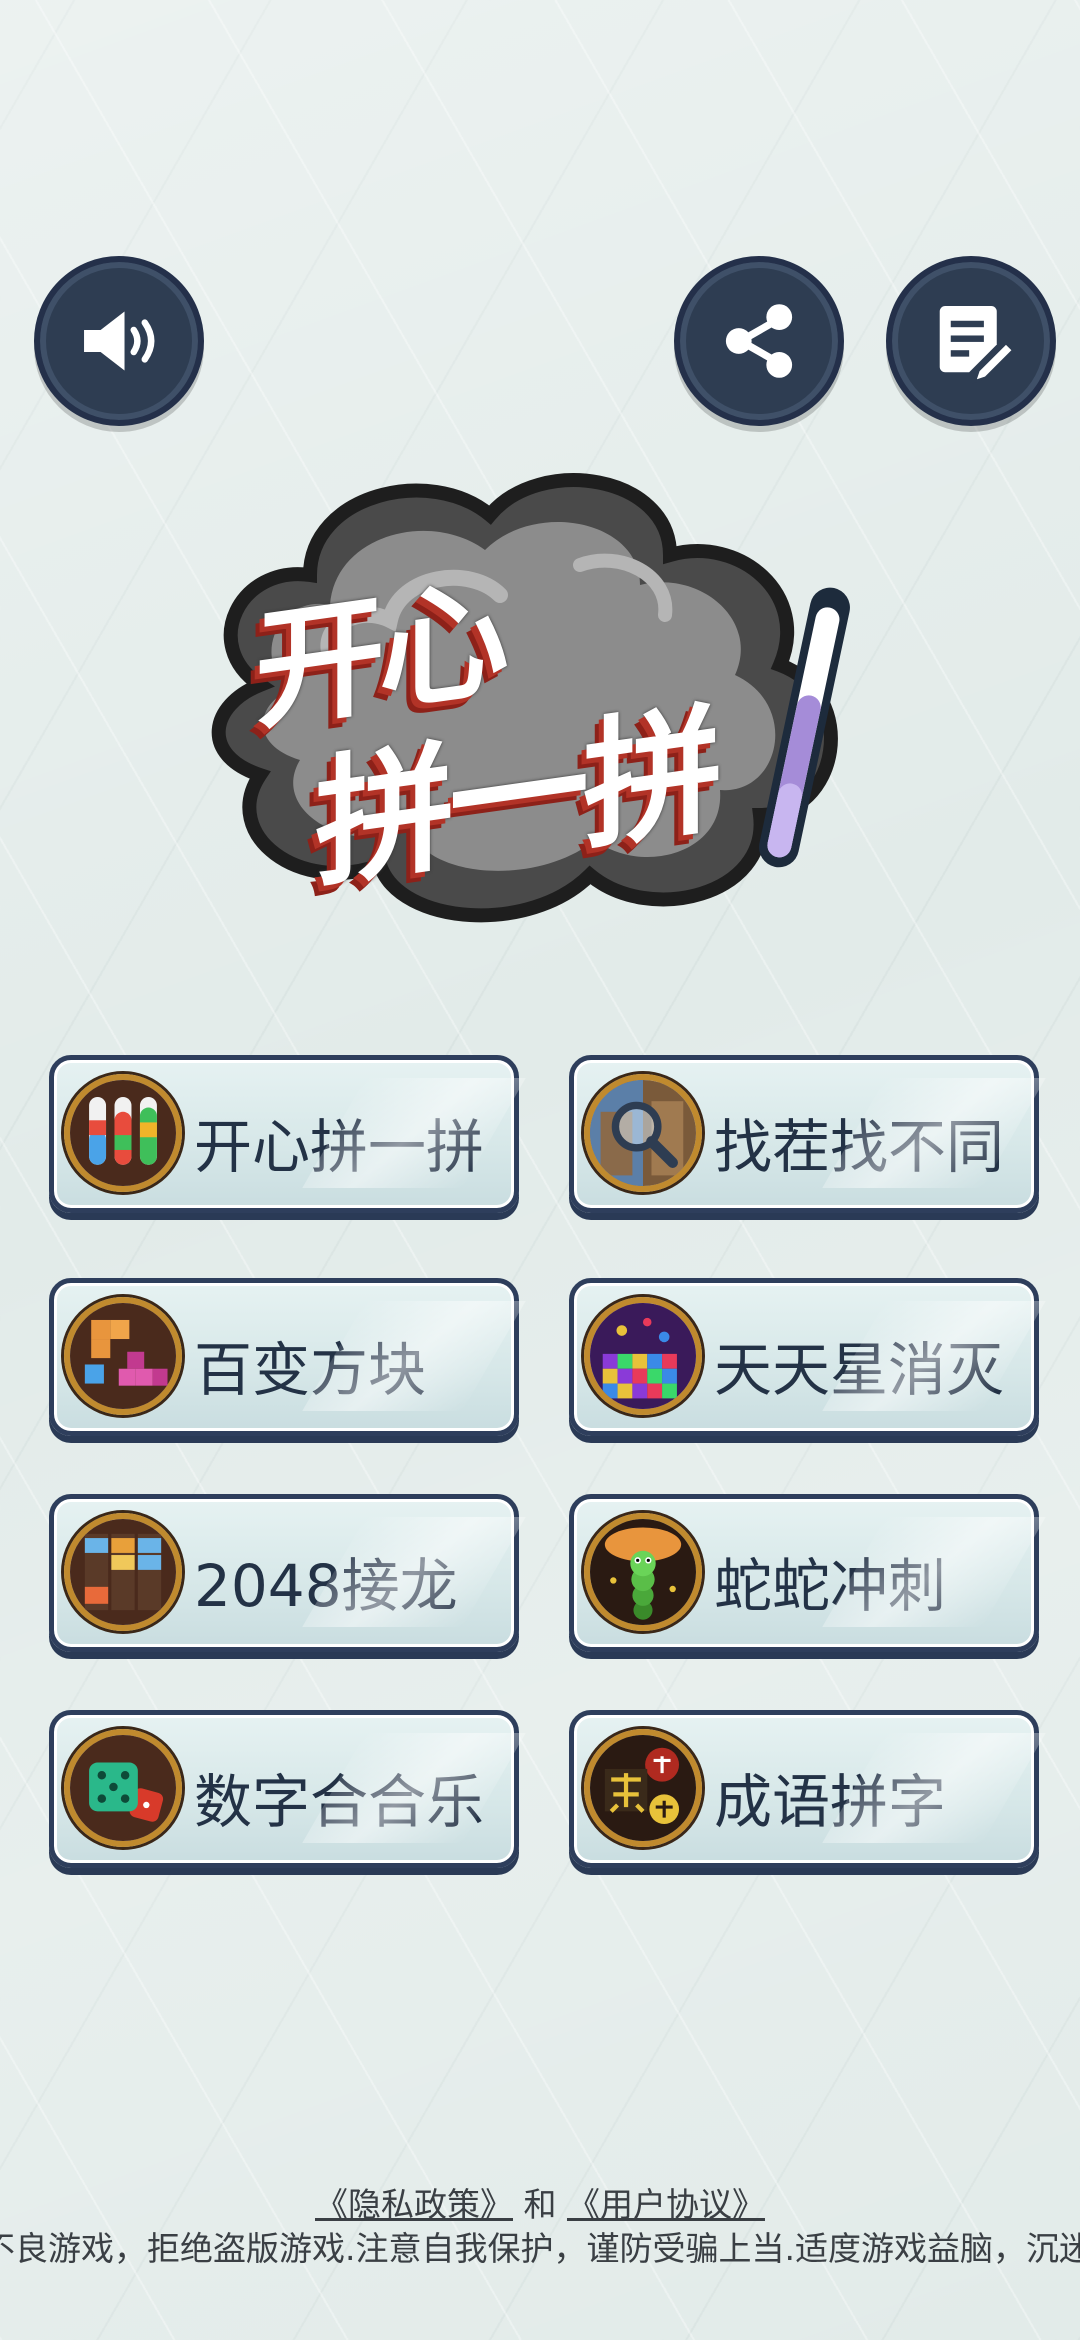  Describe the element at coordinates (830, 1586) in the screenshot. I see `game-label: 蛇蛇冲刺` at that location.